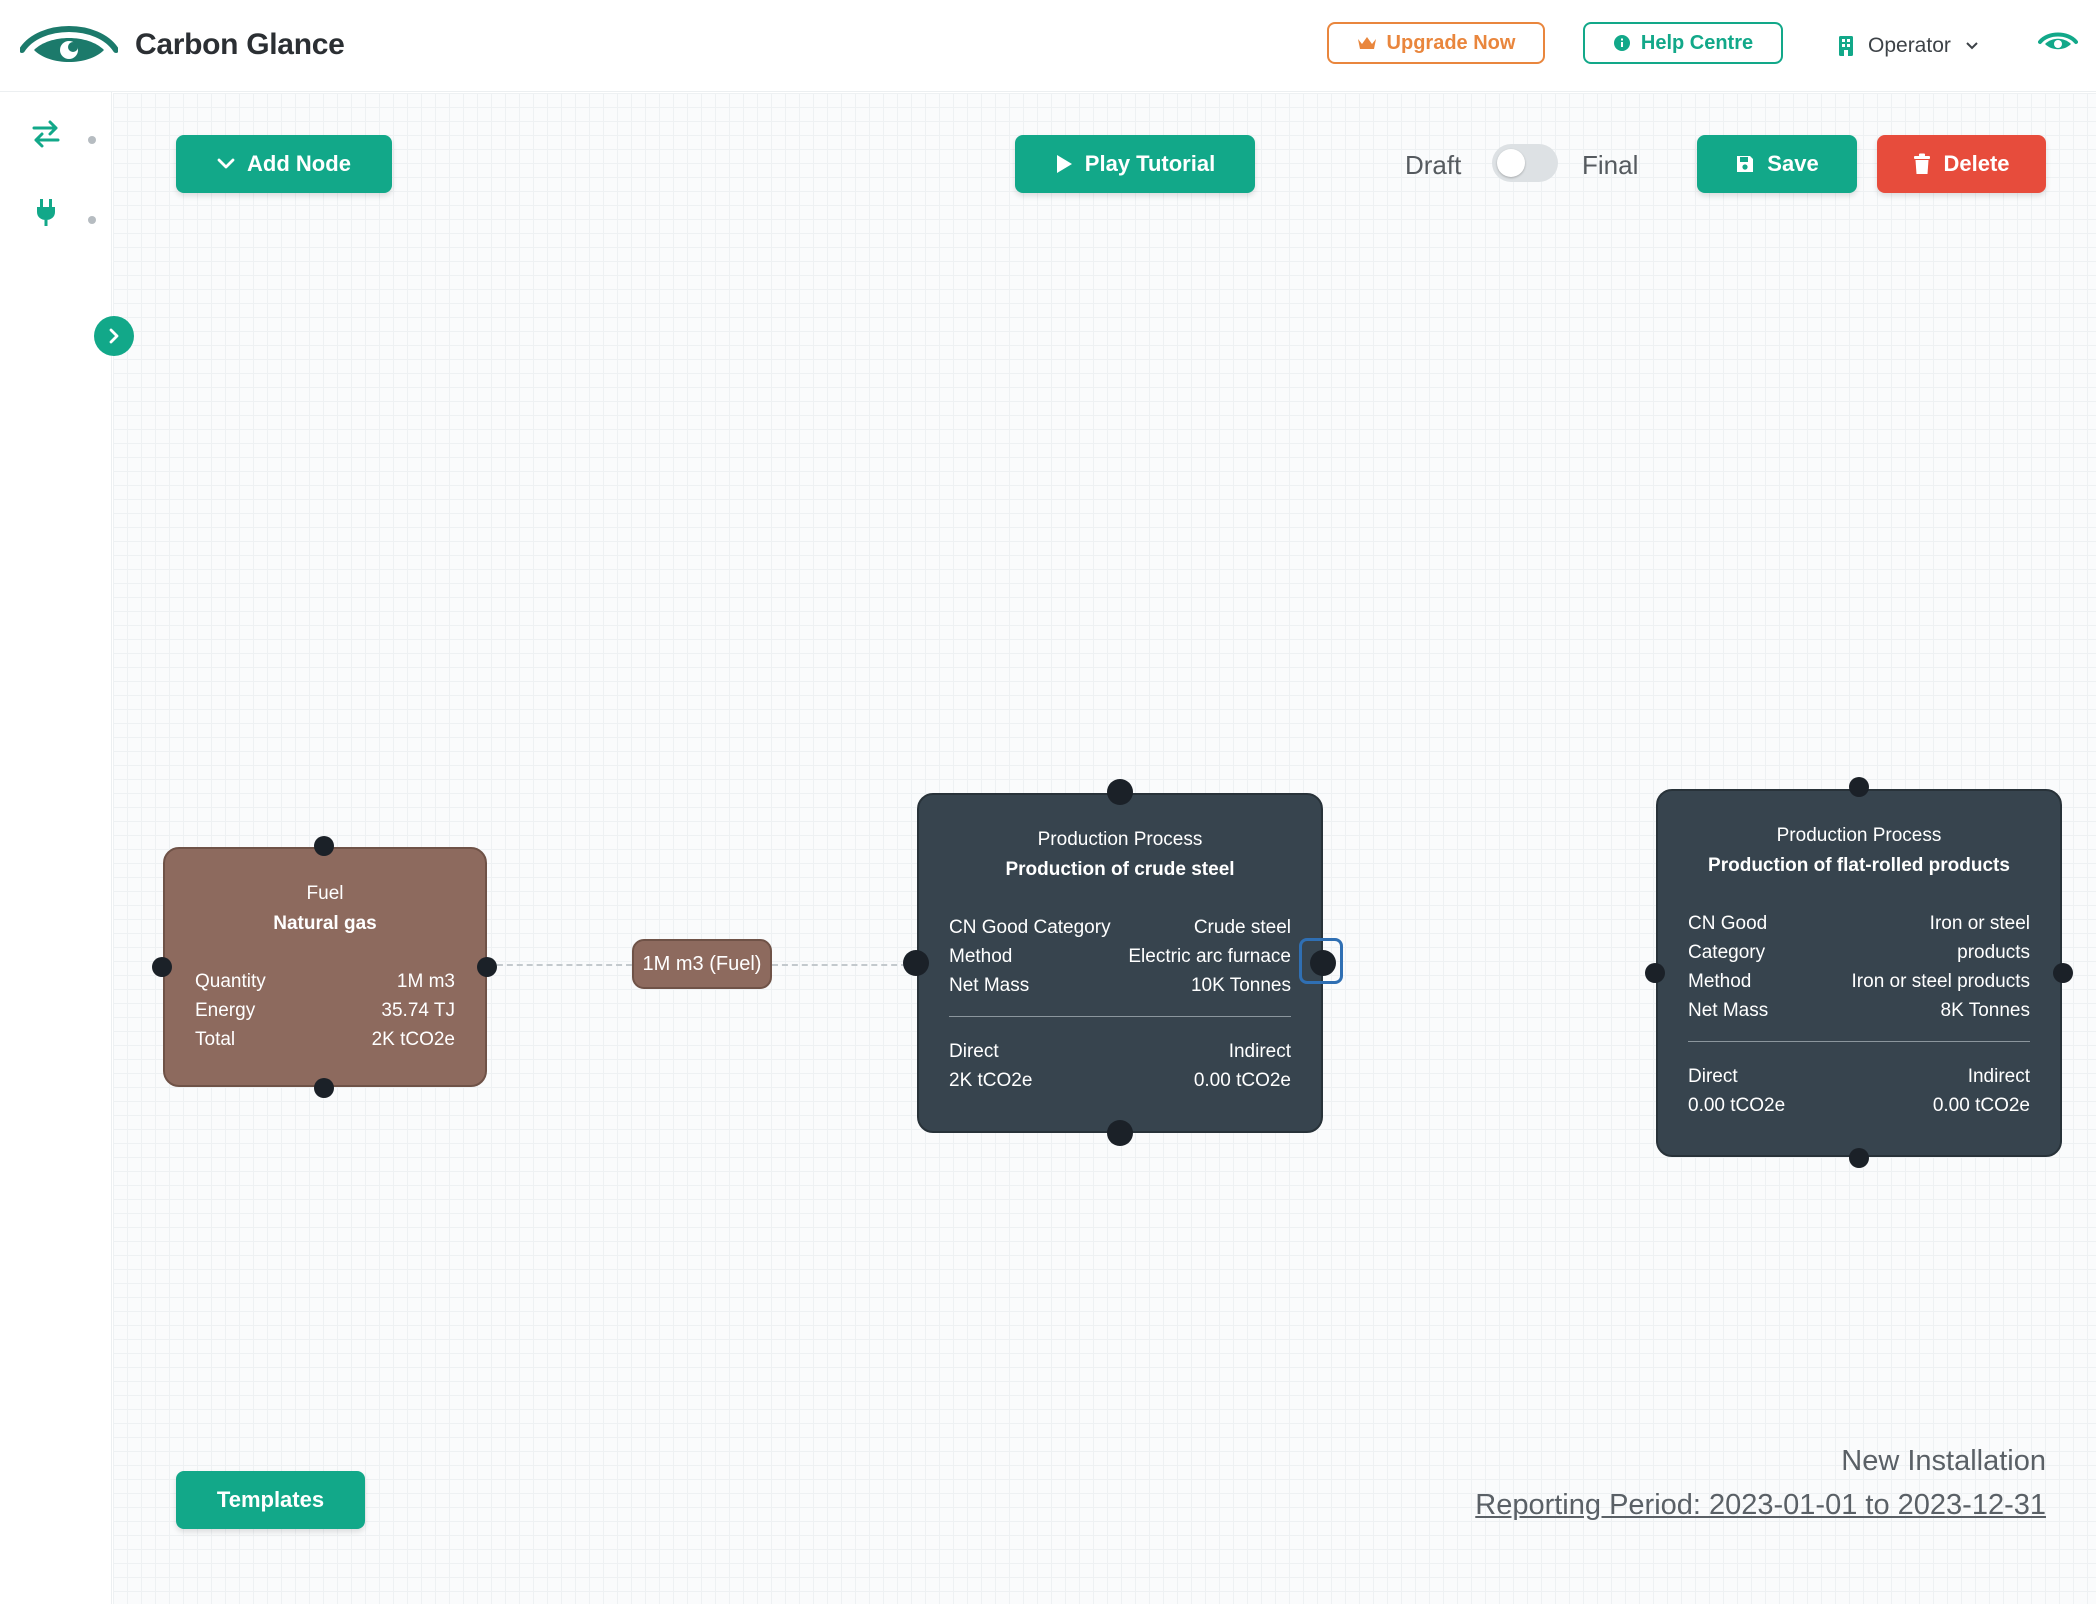 Image resolution: width=2096 pixels, height=1604 pixels. I want to click on upgrade-now-button: Upgrade Now, so click(1436, 43).